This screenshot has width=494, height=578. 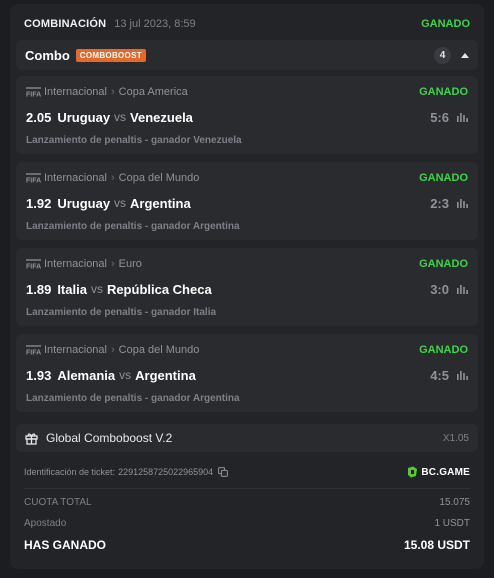 What do you see at coordinates (72, 289) in the screenshot?
I see `home-team: Italia` at bounding box center [72, 289].